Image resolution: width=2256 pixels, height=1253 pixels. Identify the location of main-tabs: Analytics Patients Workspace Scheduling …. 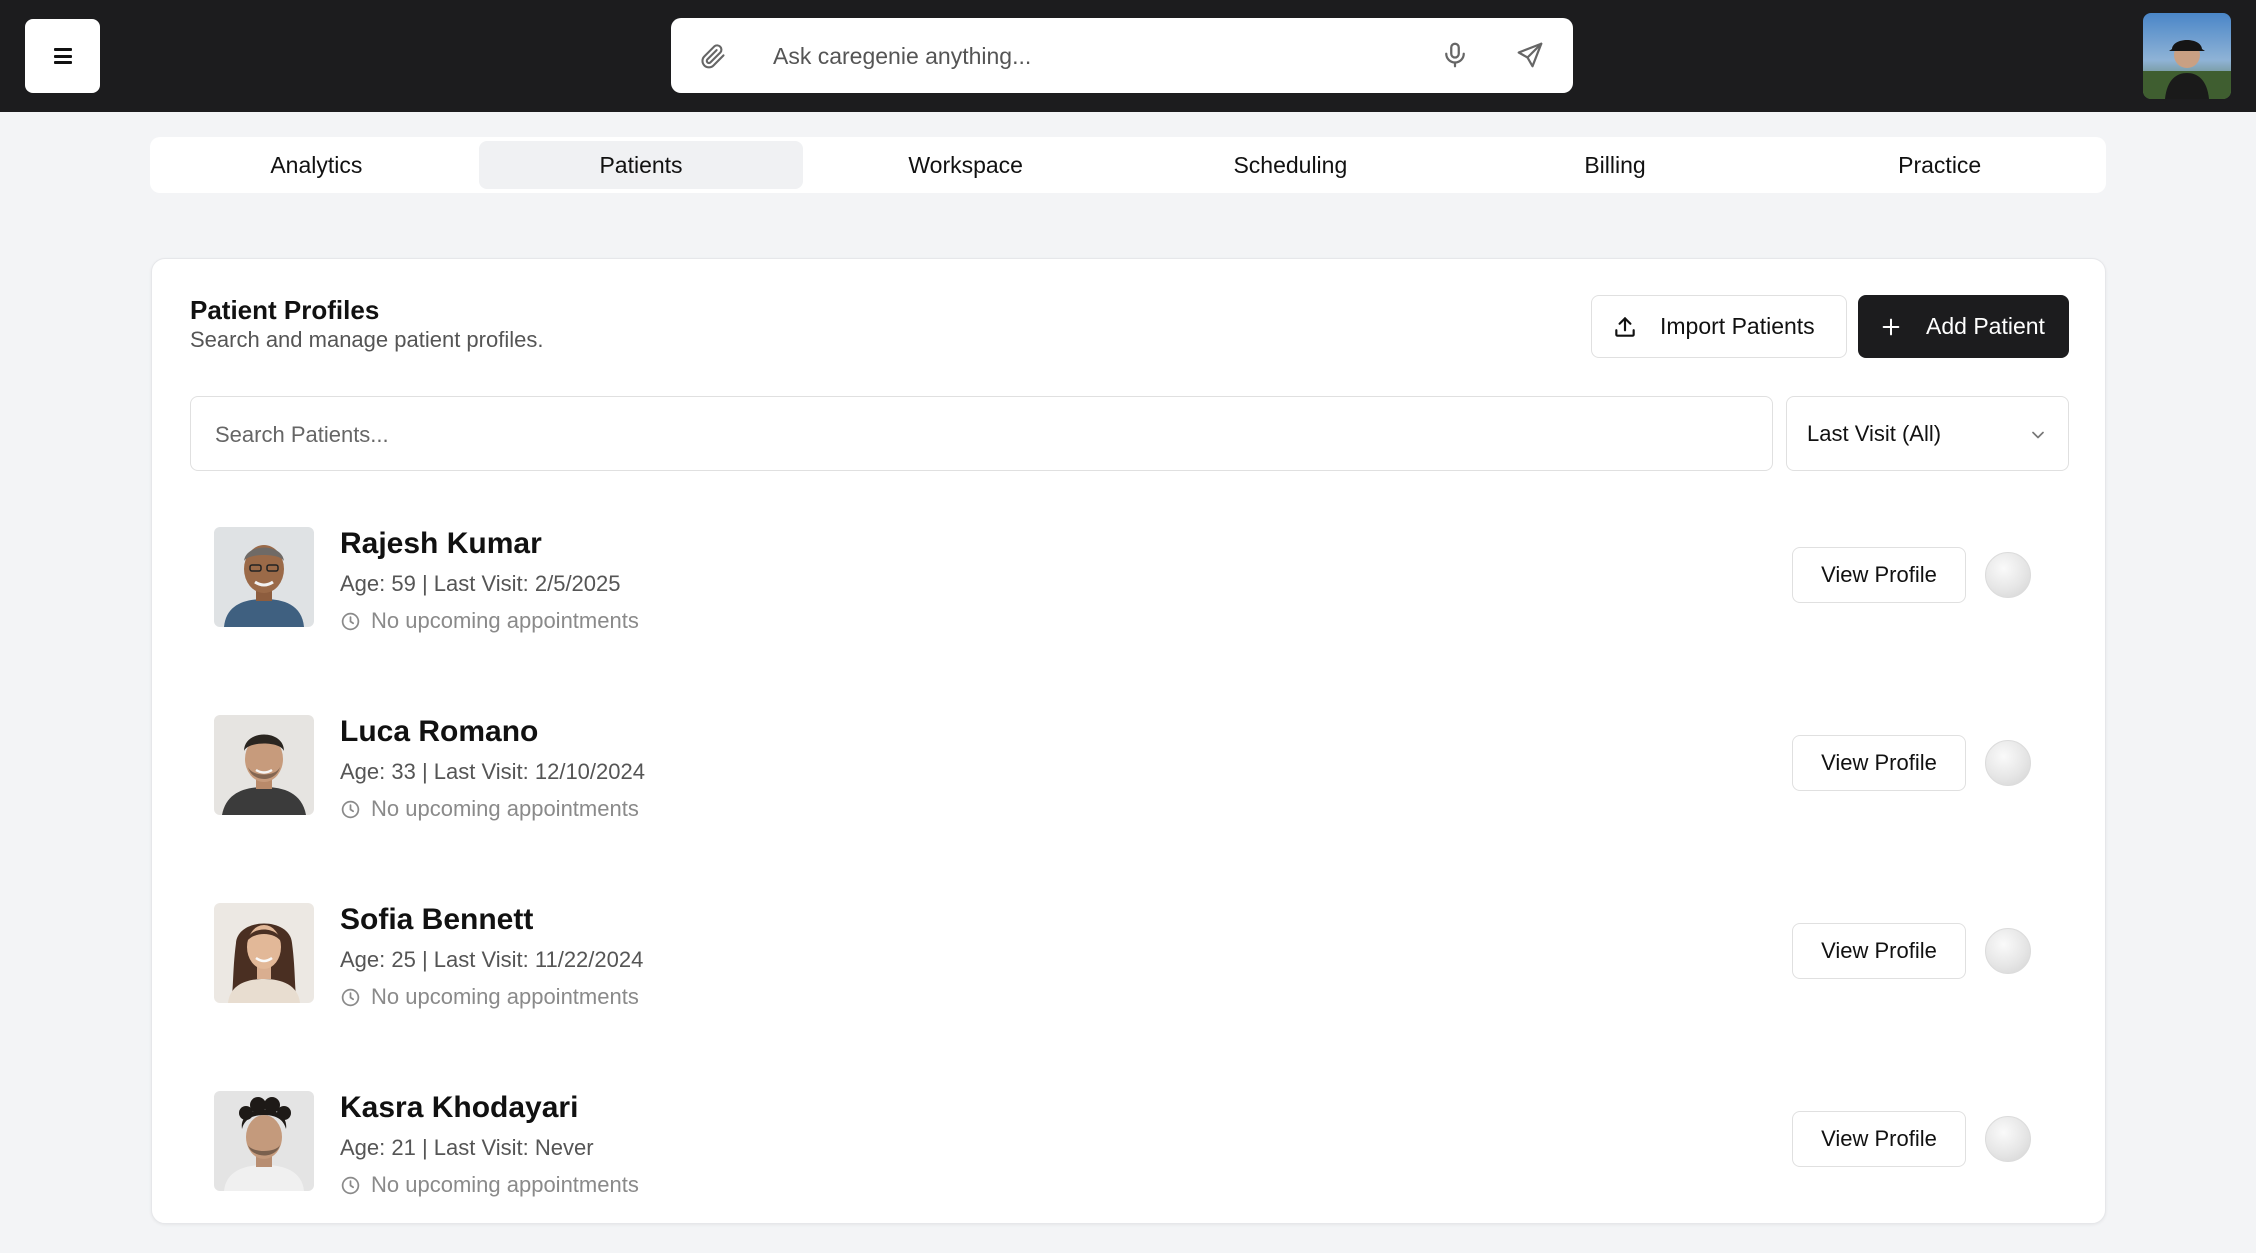
(1128, 165).